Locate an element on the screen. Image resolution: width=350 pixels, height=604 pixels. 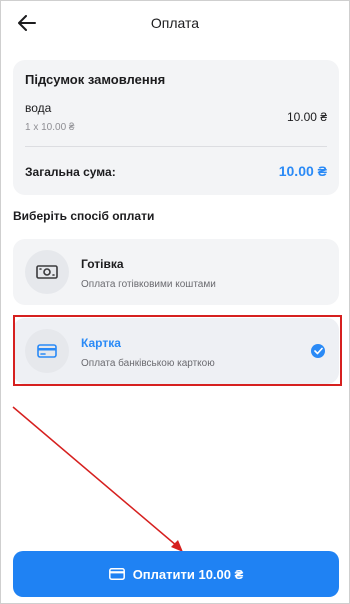
pay-button: Оплатити 10.00 ₴ is located at coordinates (176, 574).